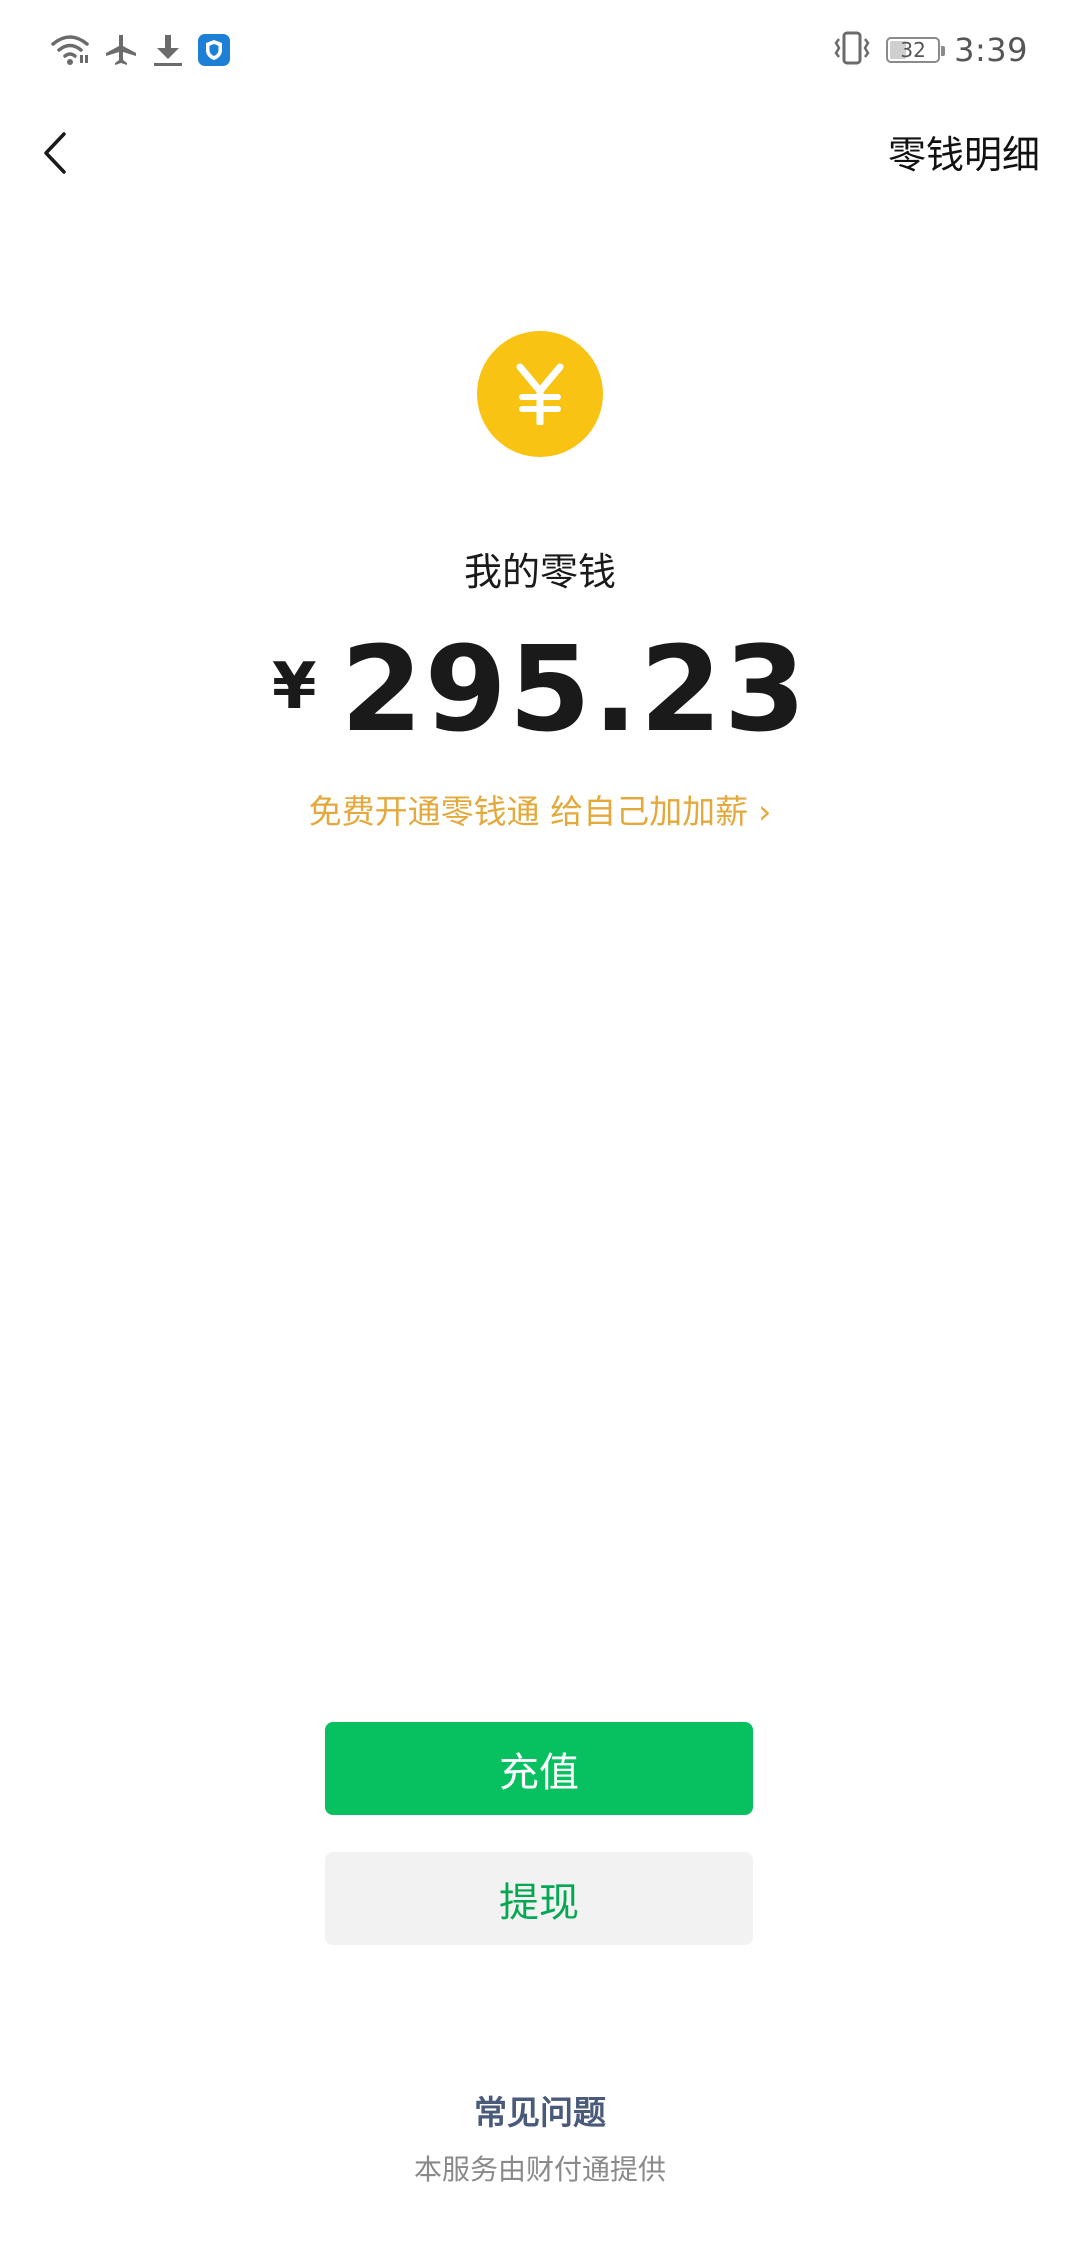 This screenshot has height=2244, width=1080. What do you see at coordinates (168, 50) in the screenshot?
I see `download-icon` at bounding box center [168, 50].